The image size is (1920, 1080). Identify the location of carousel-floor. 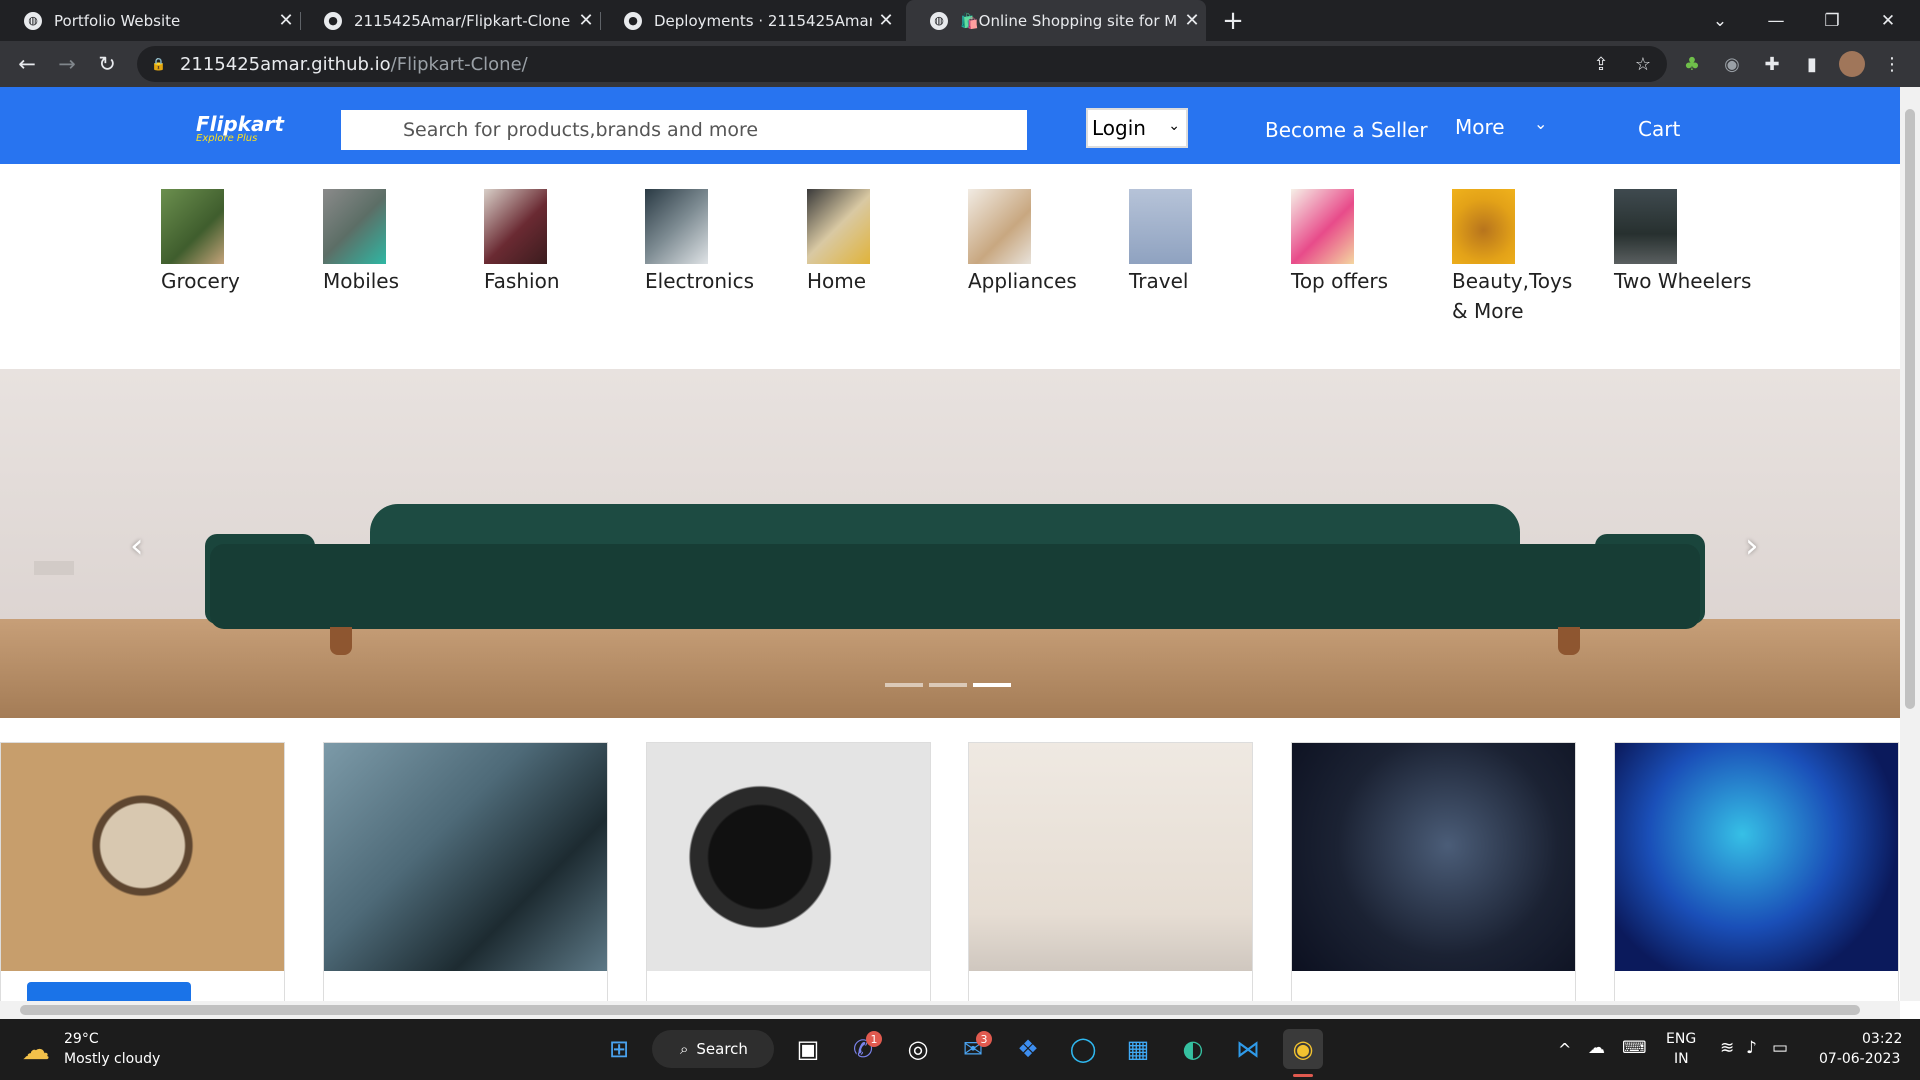
(950, 668).